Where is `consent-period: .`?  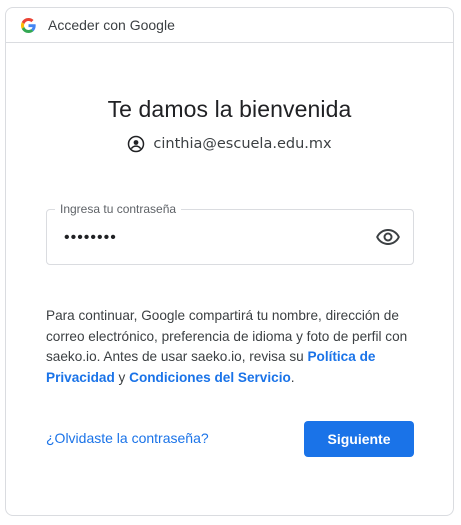 consent-period: . is located at coordinates (292, 377).